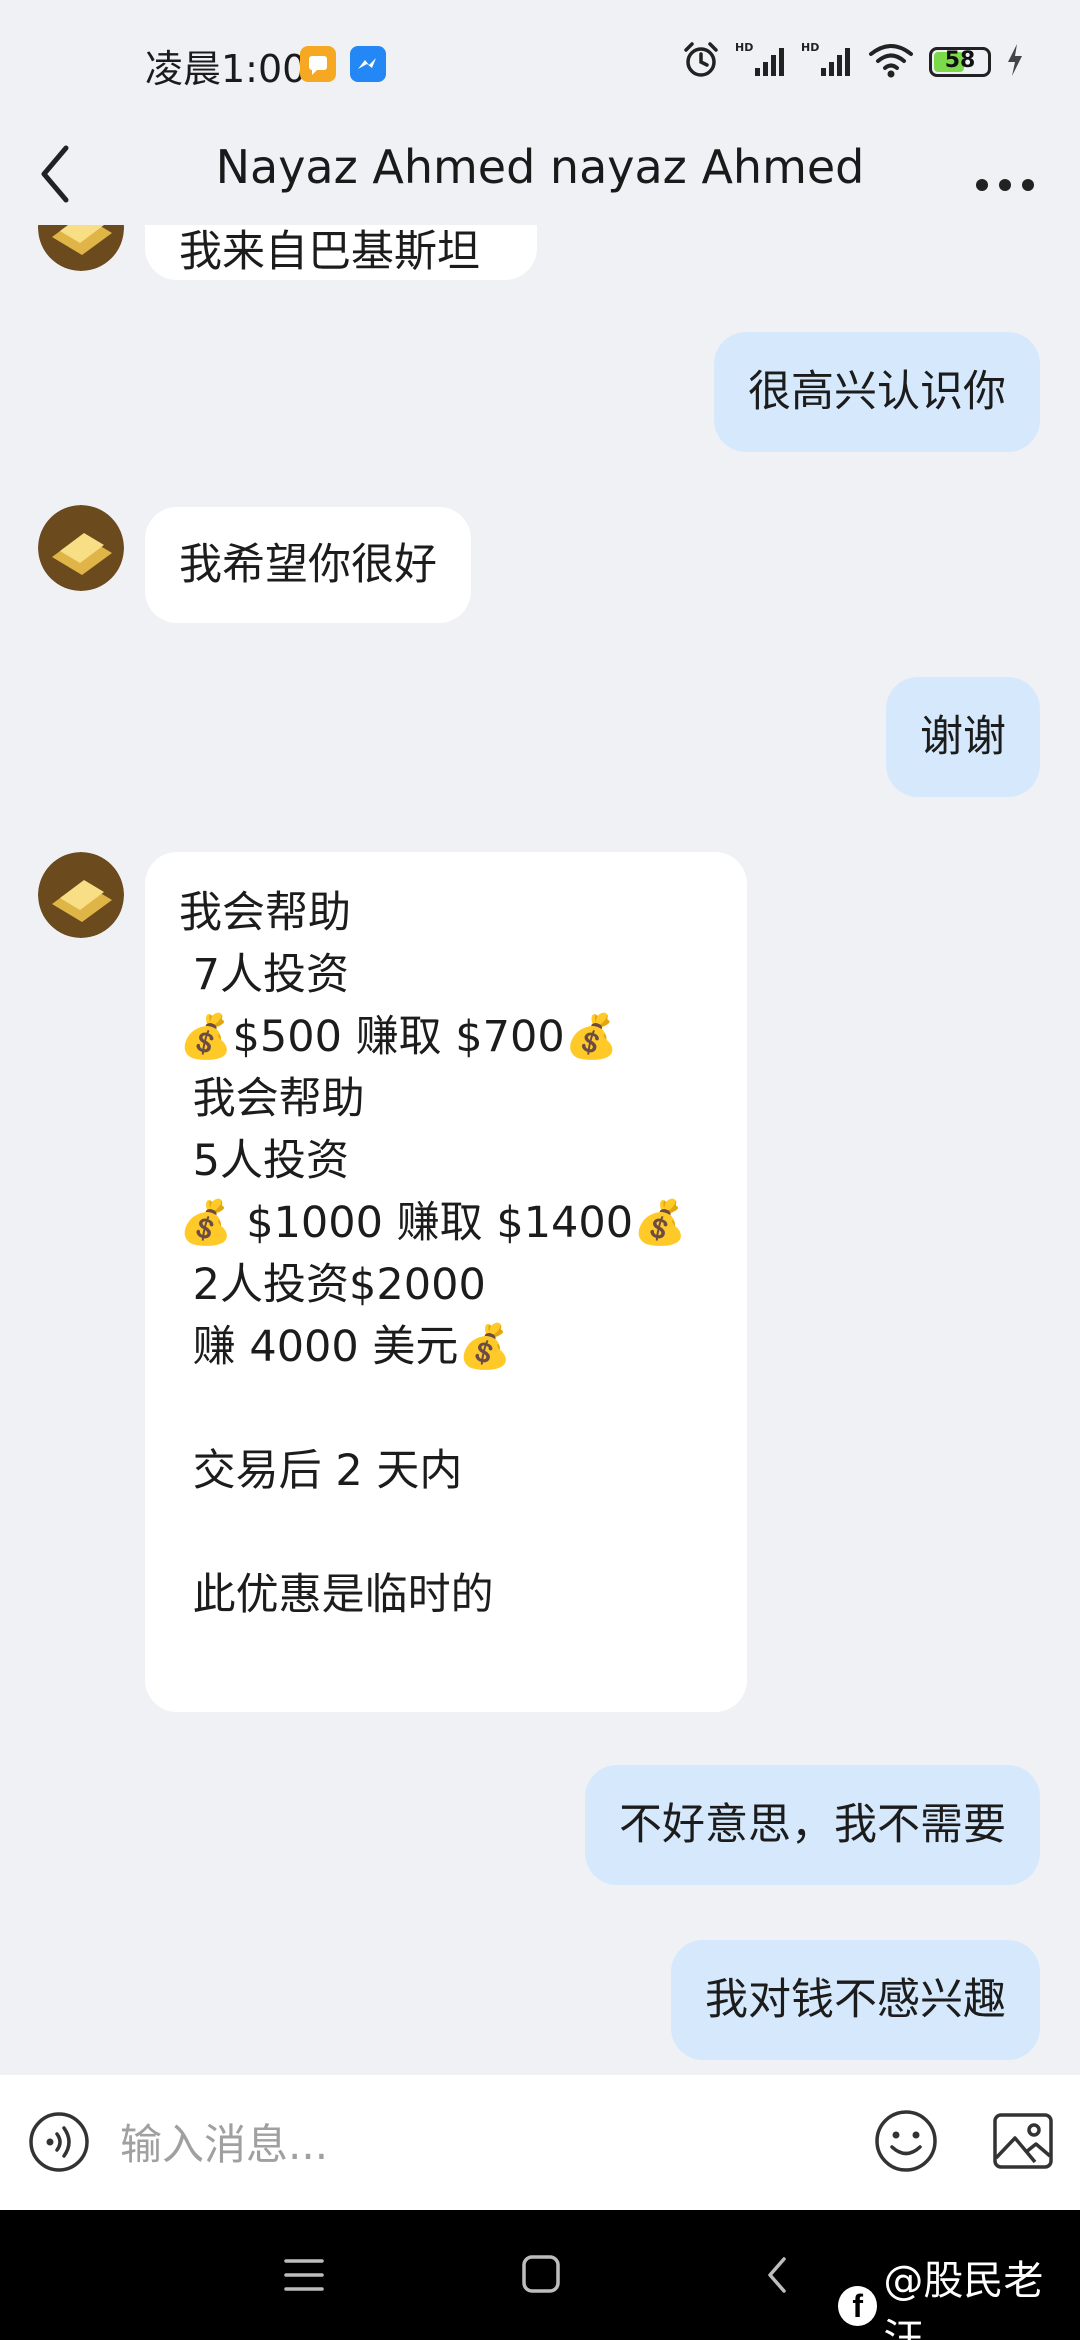 The width and height of the screenshot is (1080, 2340). I want to click on message-text: 此优惠是临时的, so click(336, 1595).